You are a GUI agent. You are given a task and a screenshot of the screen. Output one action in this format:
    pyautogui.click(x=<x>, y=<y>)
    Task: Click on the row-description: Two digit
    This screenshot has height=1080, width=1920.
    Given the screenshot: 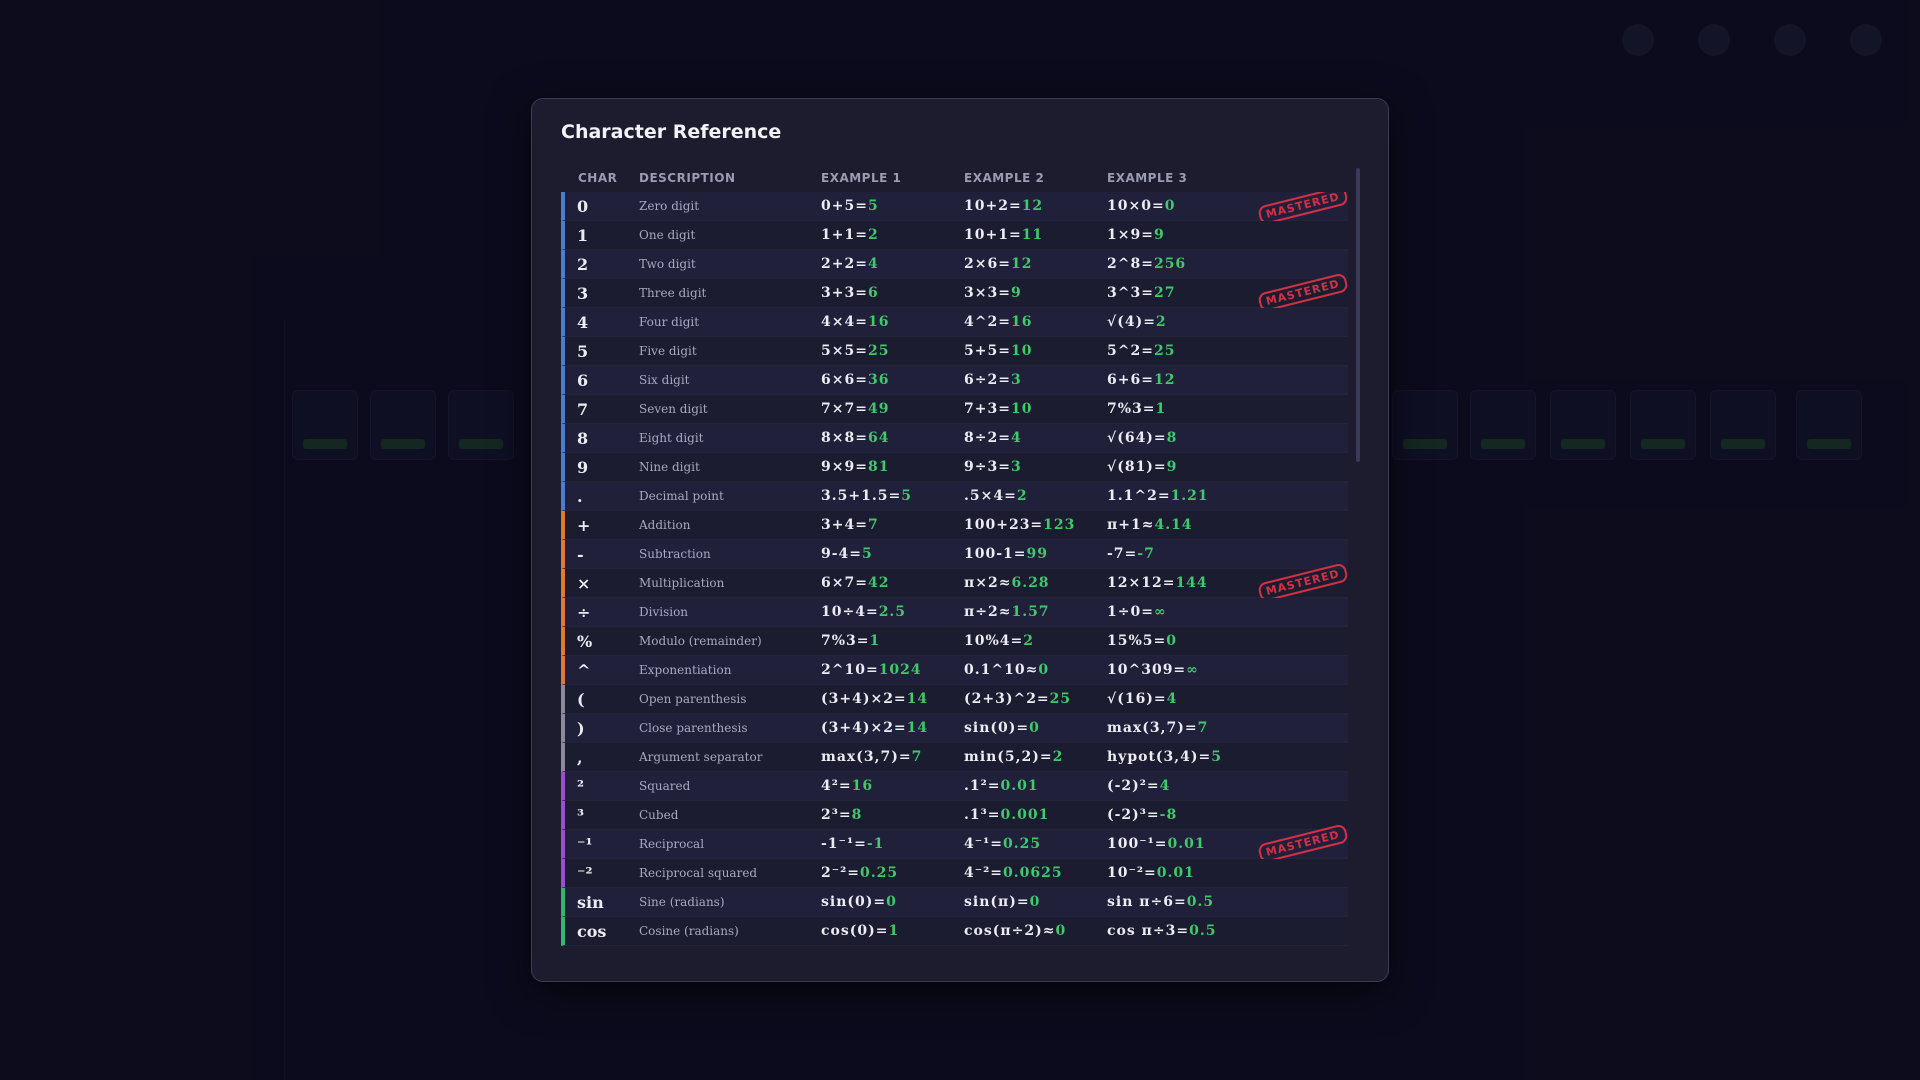 What is the action you would take?
    pyautogui.click(x=667, y=264)
    